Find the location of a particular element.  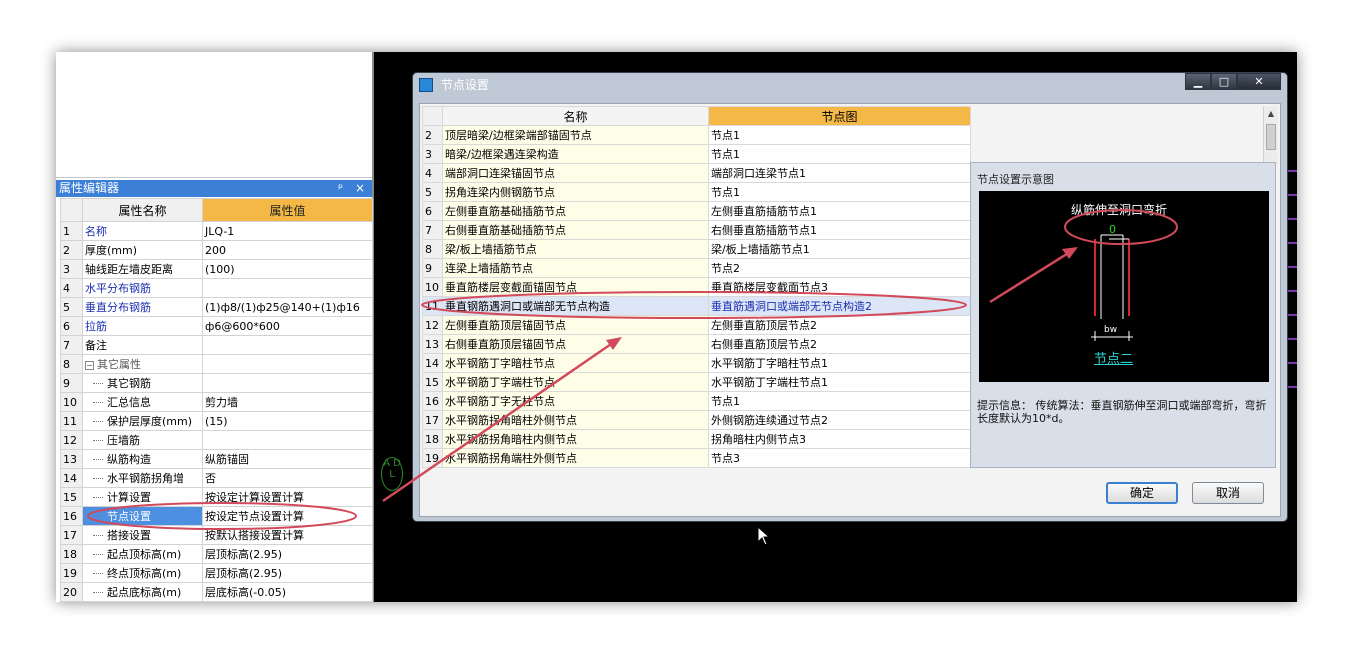

node-name: 水平钢筋丁字端柱节点 is located at coordinates (575, 382).